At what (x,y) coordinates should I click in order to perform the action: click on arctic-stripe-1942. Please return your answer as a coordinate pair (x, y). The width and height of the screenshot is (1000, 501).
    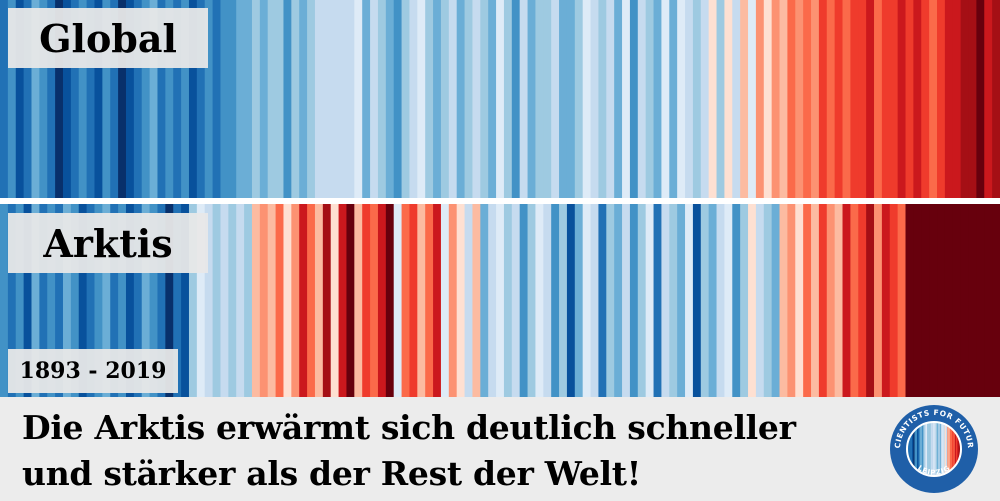
    Looking at the image, I should click on (390, 300).